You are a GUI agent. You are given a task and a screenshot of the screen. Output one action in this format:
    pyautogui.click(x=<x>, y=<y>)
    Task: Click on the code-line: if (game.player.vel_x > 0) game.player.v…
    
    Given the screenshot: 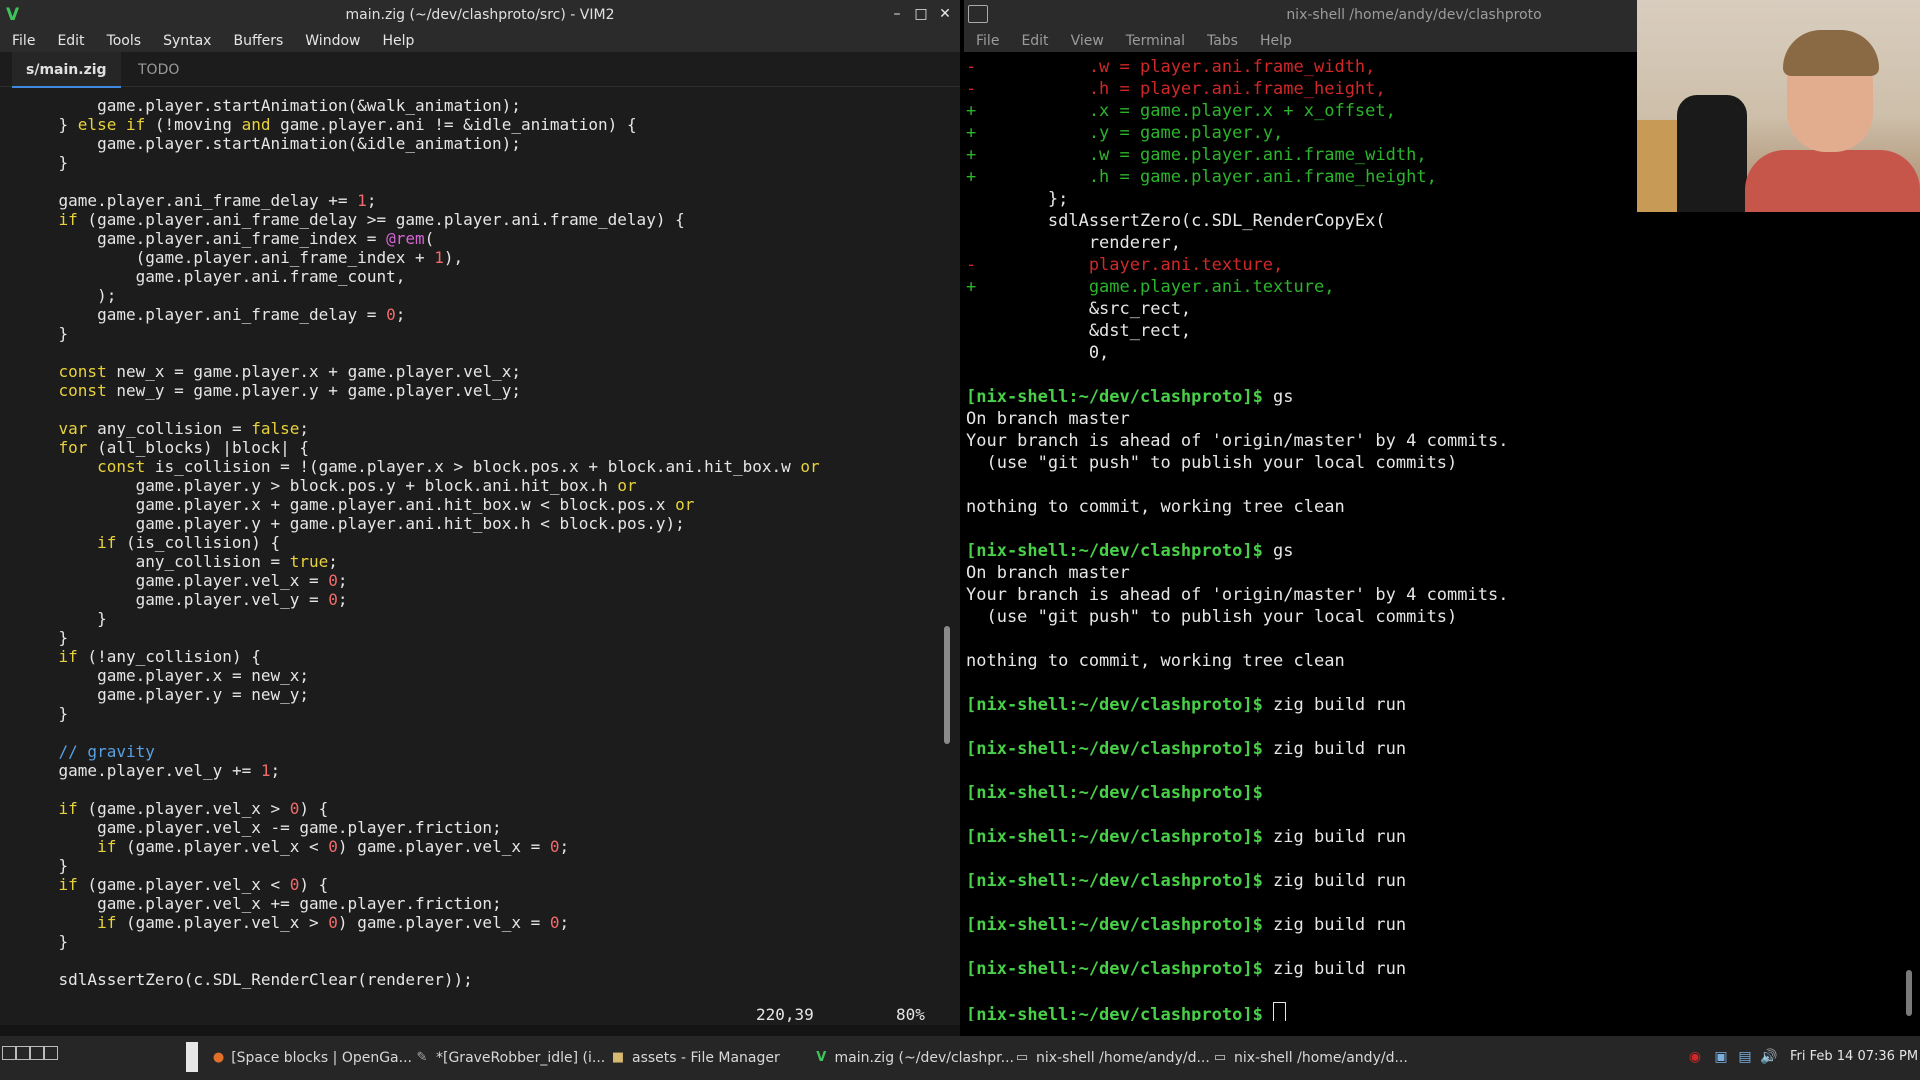 What is the action you would take?
    pyautogui.click(x=333, y=922)
    